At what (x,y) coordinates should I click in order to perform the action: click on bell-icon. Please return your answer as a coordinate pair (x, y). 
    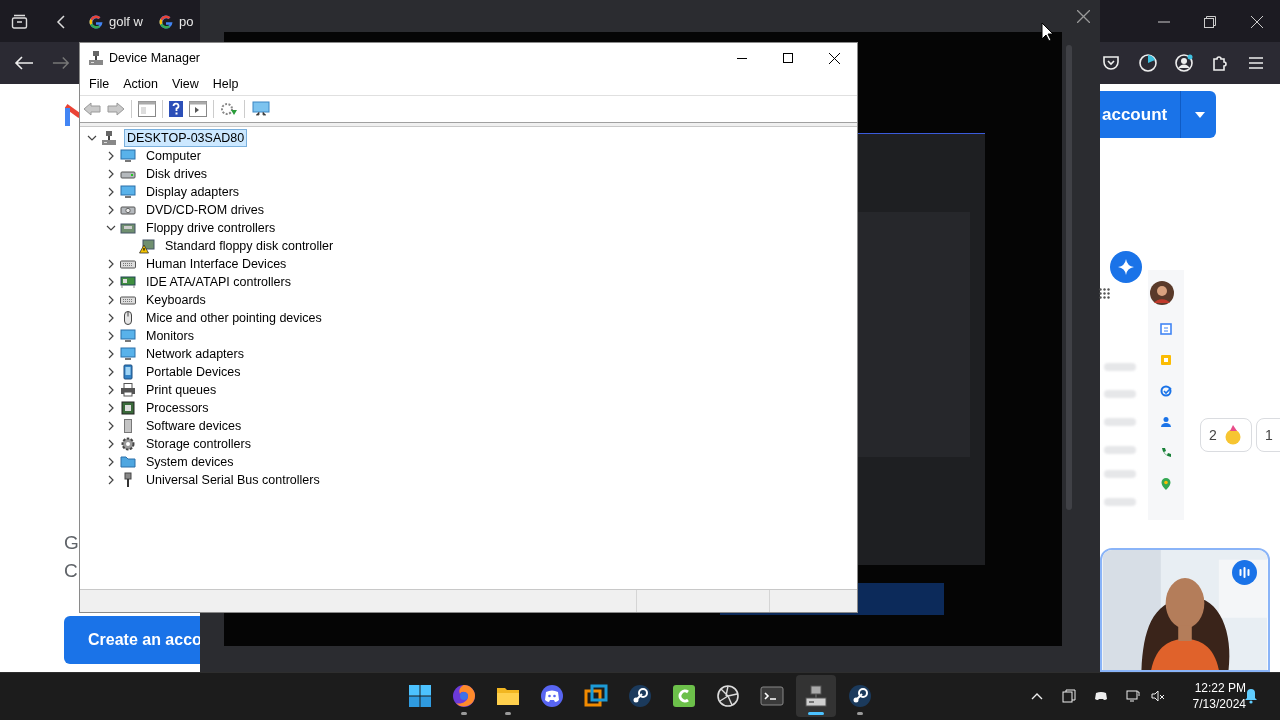
    Looking at the image, I should click on (1251, 696).